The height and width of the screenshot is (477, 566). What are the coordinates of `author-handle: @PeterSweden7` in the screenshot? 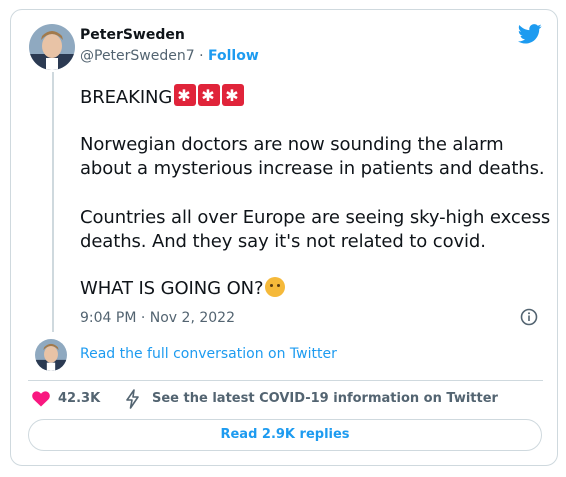 It's located at (137, 56).